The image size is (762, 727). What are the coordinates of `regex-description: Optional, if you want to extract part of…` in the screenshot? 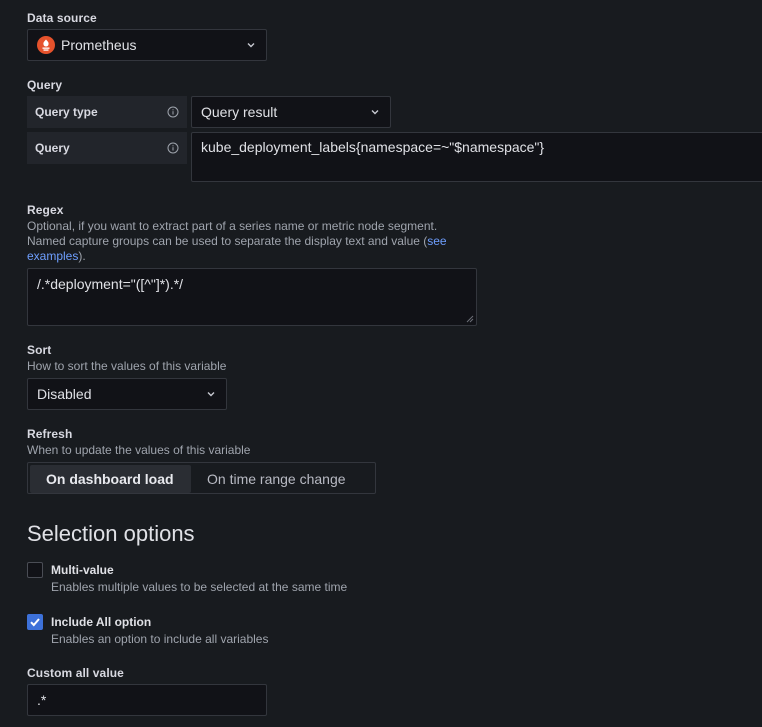 It's located at (267, 241).